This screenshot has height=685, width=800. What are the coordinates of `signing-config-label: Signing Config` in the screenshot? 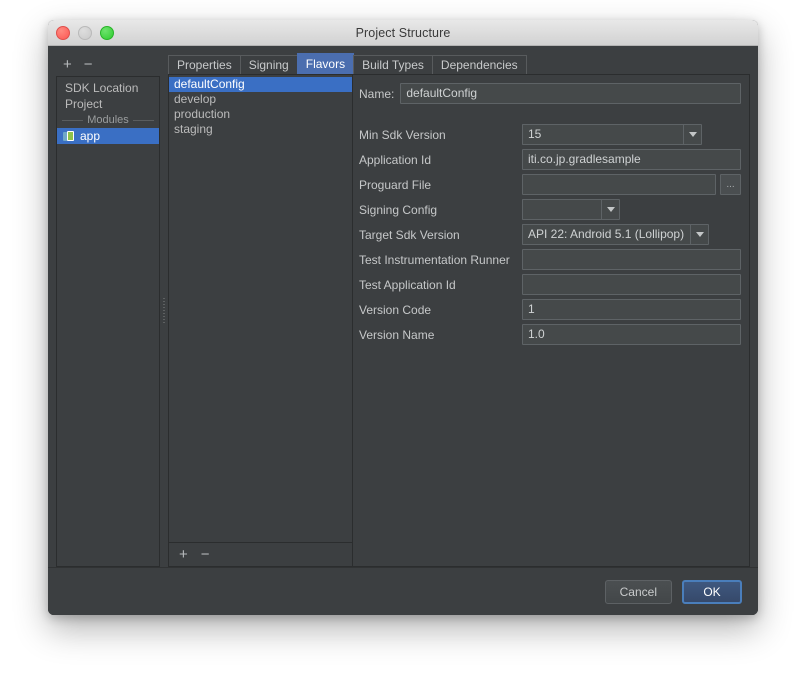 It's located at (398, 209).